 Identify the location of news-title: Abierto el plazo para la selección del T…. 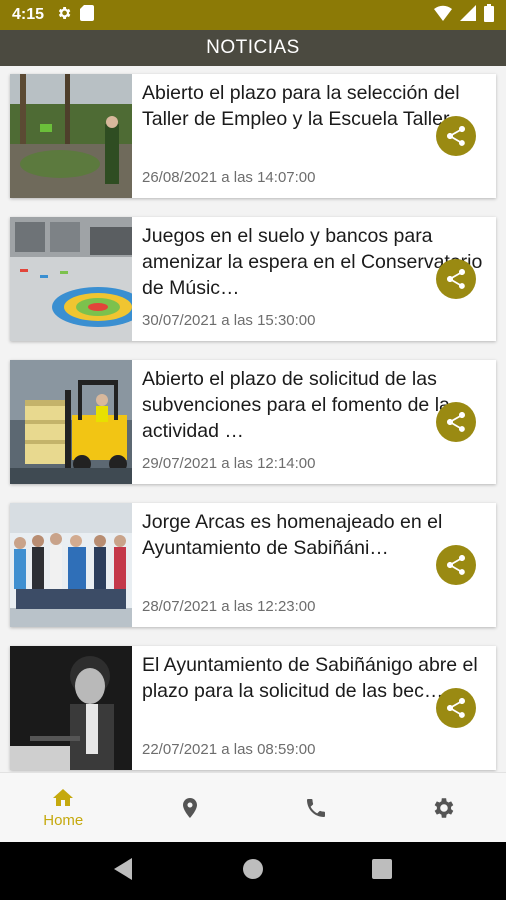
(301, 106).